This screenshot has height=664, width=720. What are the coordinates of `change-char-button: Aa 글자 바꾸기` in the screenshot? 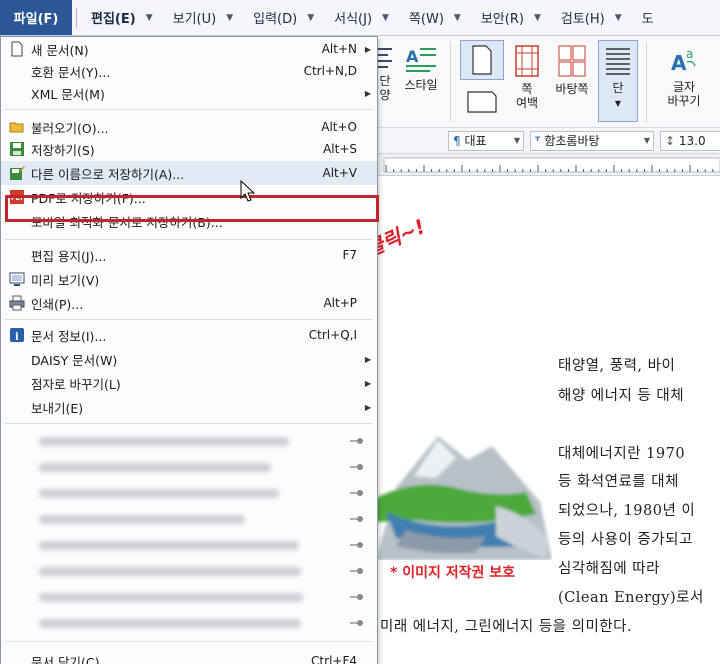 It's located at (684, 76).